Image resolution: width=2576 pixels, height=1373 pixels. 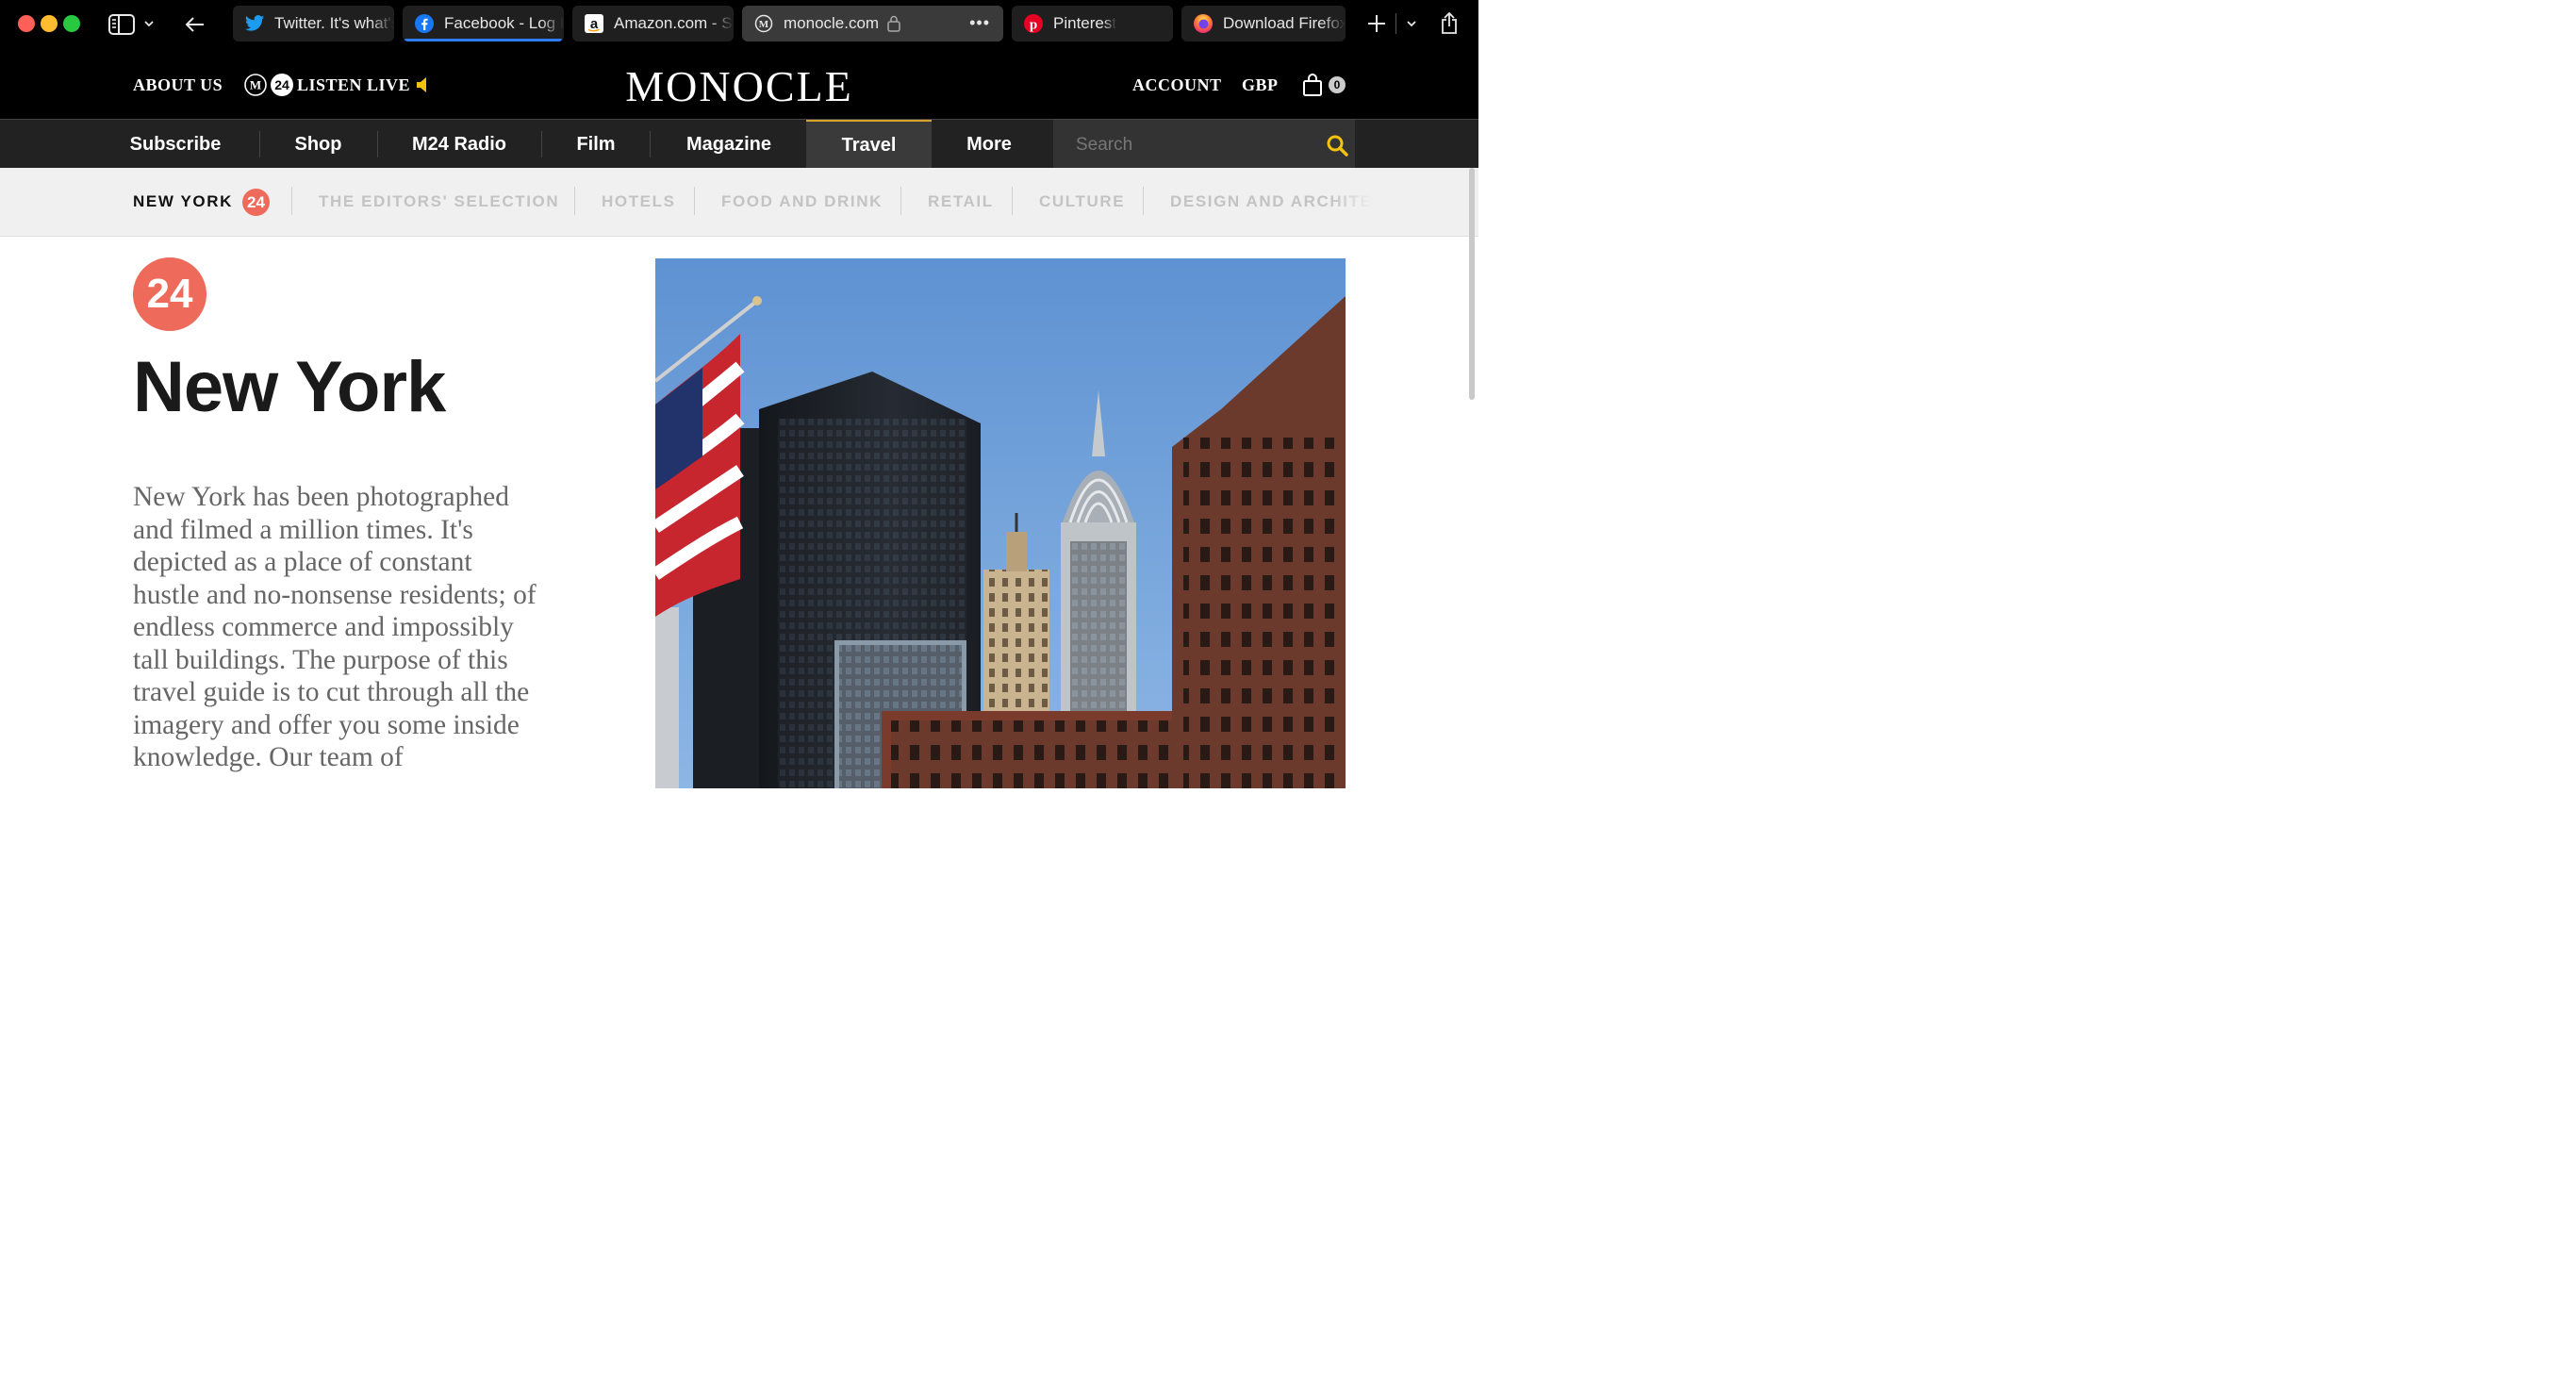 What do you see at coordinates (439, 201) in the screenshot?
I see `subnav-editors-selection: THE EDITORS' SELECTION` at bounding box center [439, 201].